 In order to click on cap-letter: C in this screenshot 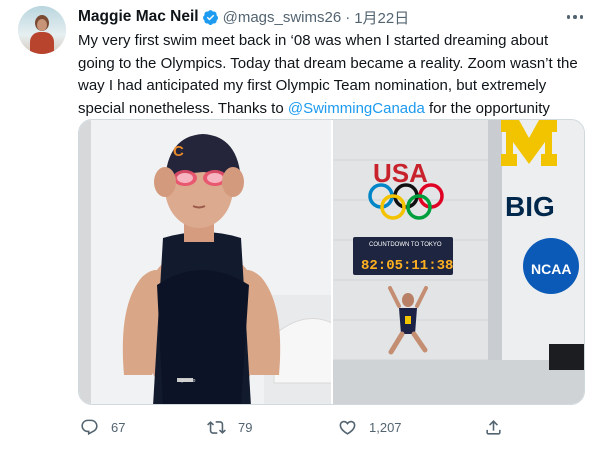, I will do `click(178, 151)`.